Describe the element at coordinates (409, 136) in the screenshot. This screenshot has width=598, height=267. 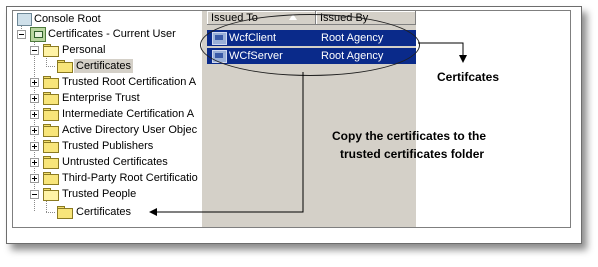
I see `annotation-instruction-line1: Copy the certificates to the` at that location.